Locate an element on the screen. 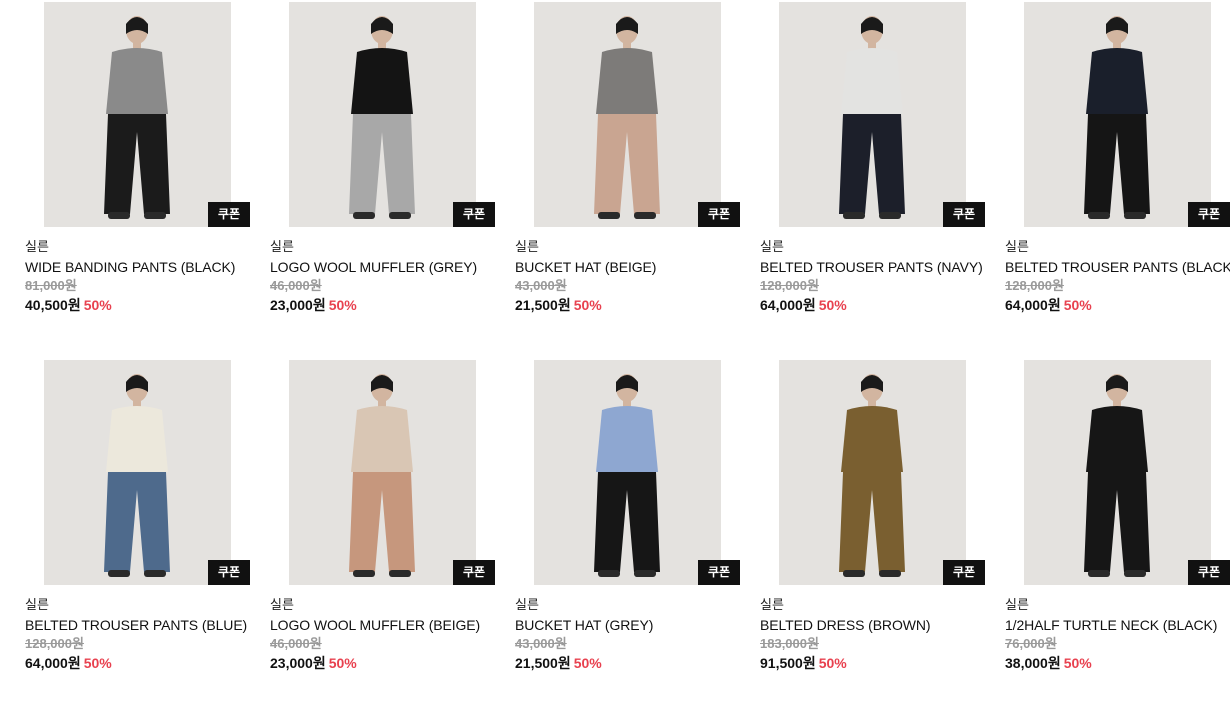 This screenshot has width=1230, height=705. product-name: BUCKET HAT (GREY) is located at coordinates (630, 625).